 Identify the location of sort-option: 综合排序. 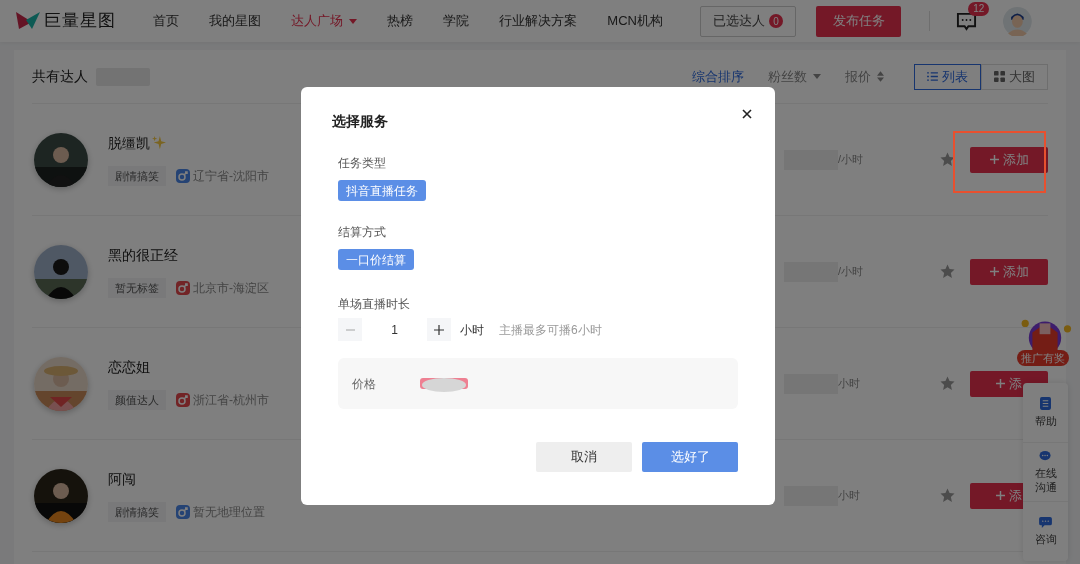
(718, 76).